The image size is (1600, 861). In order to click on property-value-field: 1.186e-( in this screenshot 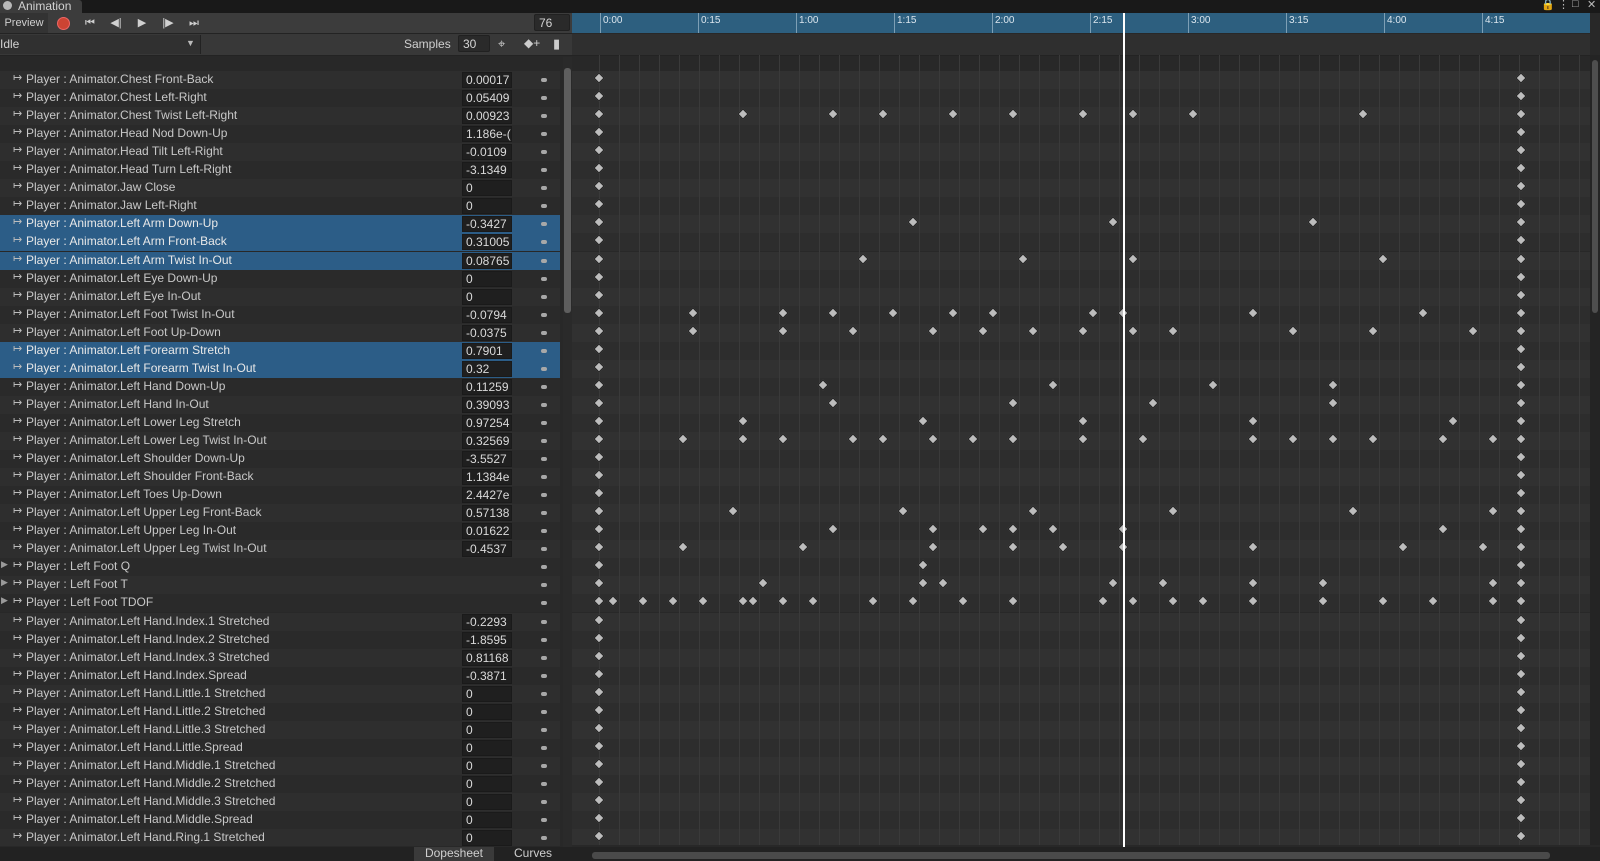, I will do `click(487, 134)`.